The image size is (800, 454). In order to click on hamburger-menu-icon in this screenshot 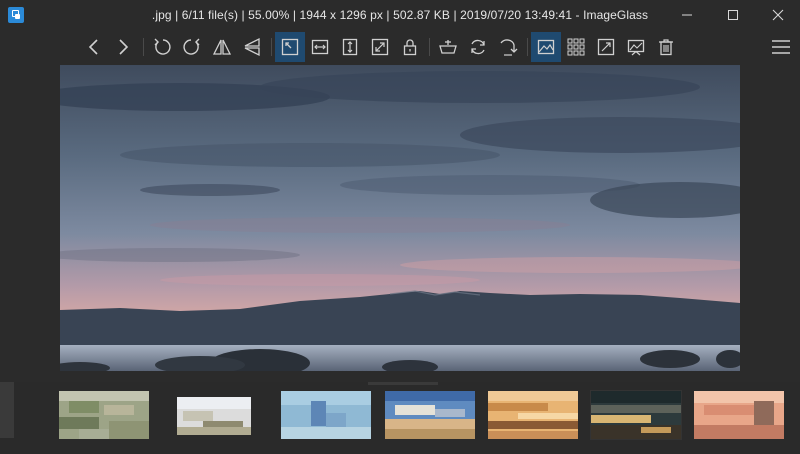, I will do `click(781, 47)`.